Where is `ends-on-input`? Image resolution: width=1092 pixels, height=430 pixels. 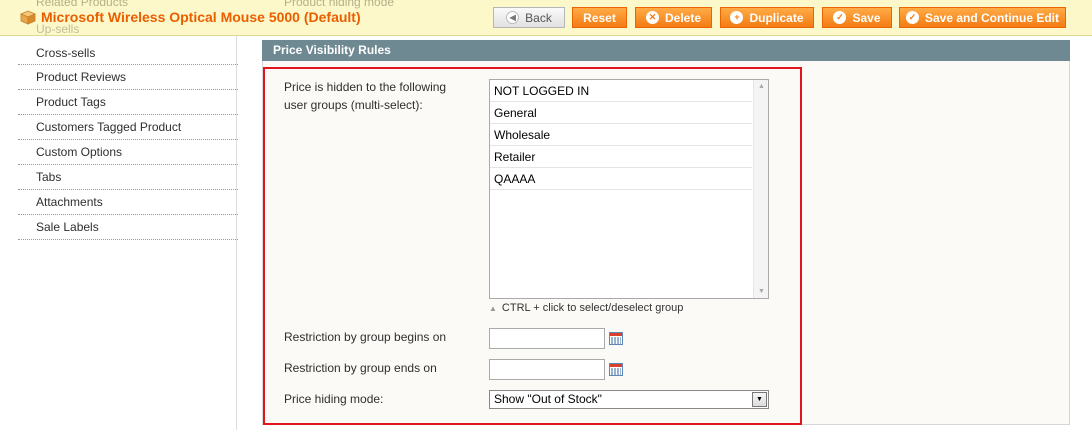 ends-on-input is located at coordinates (547, 369).